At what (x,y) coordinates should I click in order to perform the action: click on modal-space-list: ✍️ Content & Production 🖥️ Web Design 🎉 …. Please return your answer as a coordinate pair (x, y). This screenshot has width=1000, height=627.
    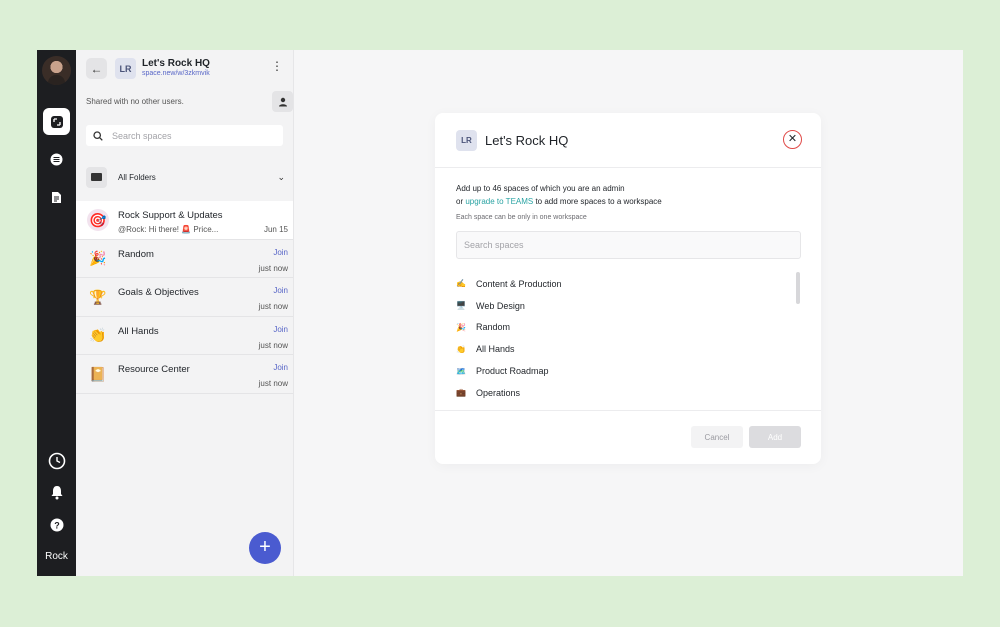
    Looking at the image, I should click on (626, 338).